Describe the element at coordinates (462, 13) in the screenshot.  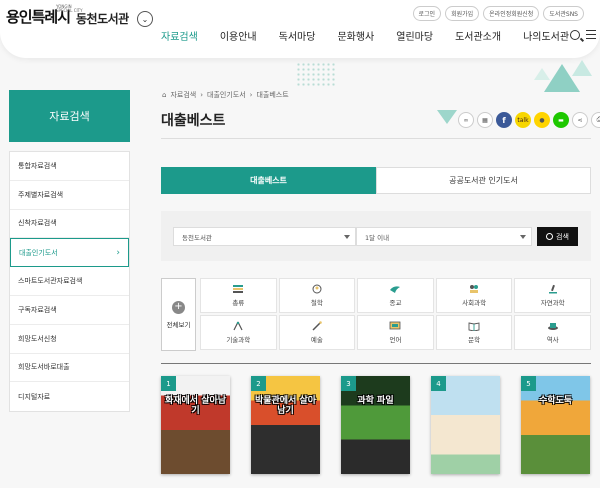
I see `signup-link: 회원가입` at that location.